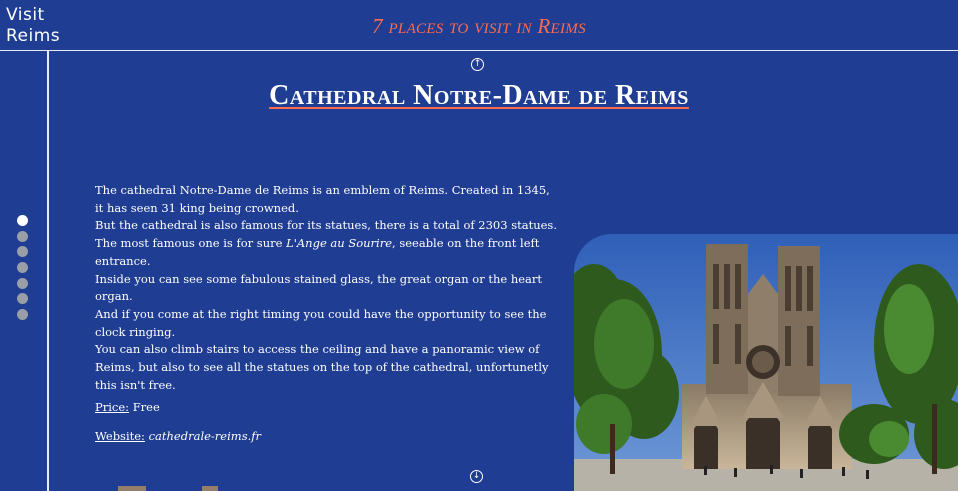 This screenshot has height=491, width=958. I want to click on website-link: cathedrale-reims.fr, so click(205, 436).